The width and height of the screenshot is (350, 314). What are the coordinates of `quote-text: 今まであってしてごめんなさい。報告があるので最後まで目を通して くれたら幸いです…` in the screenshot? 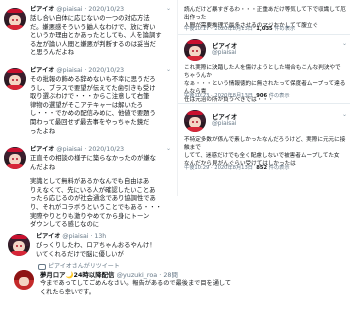 It's located at (136, 288).